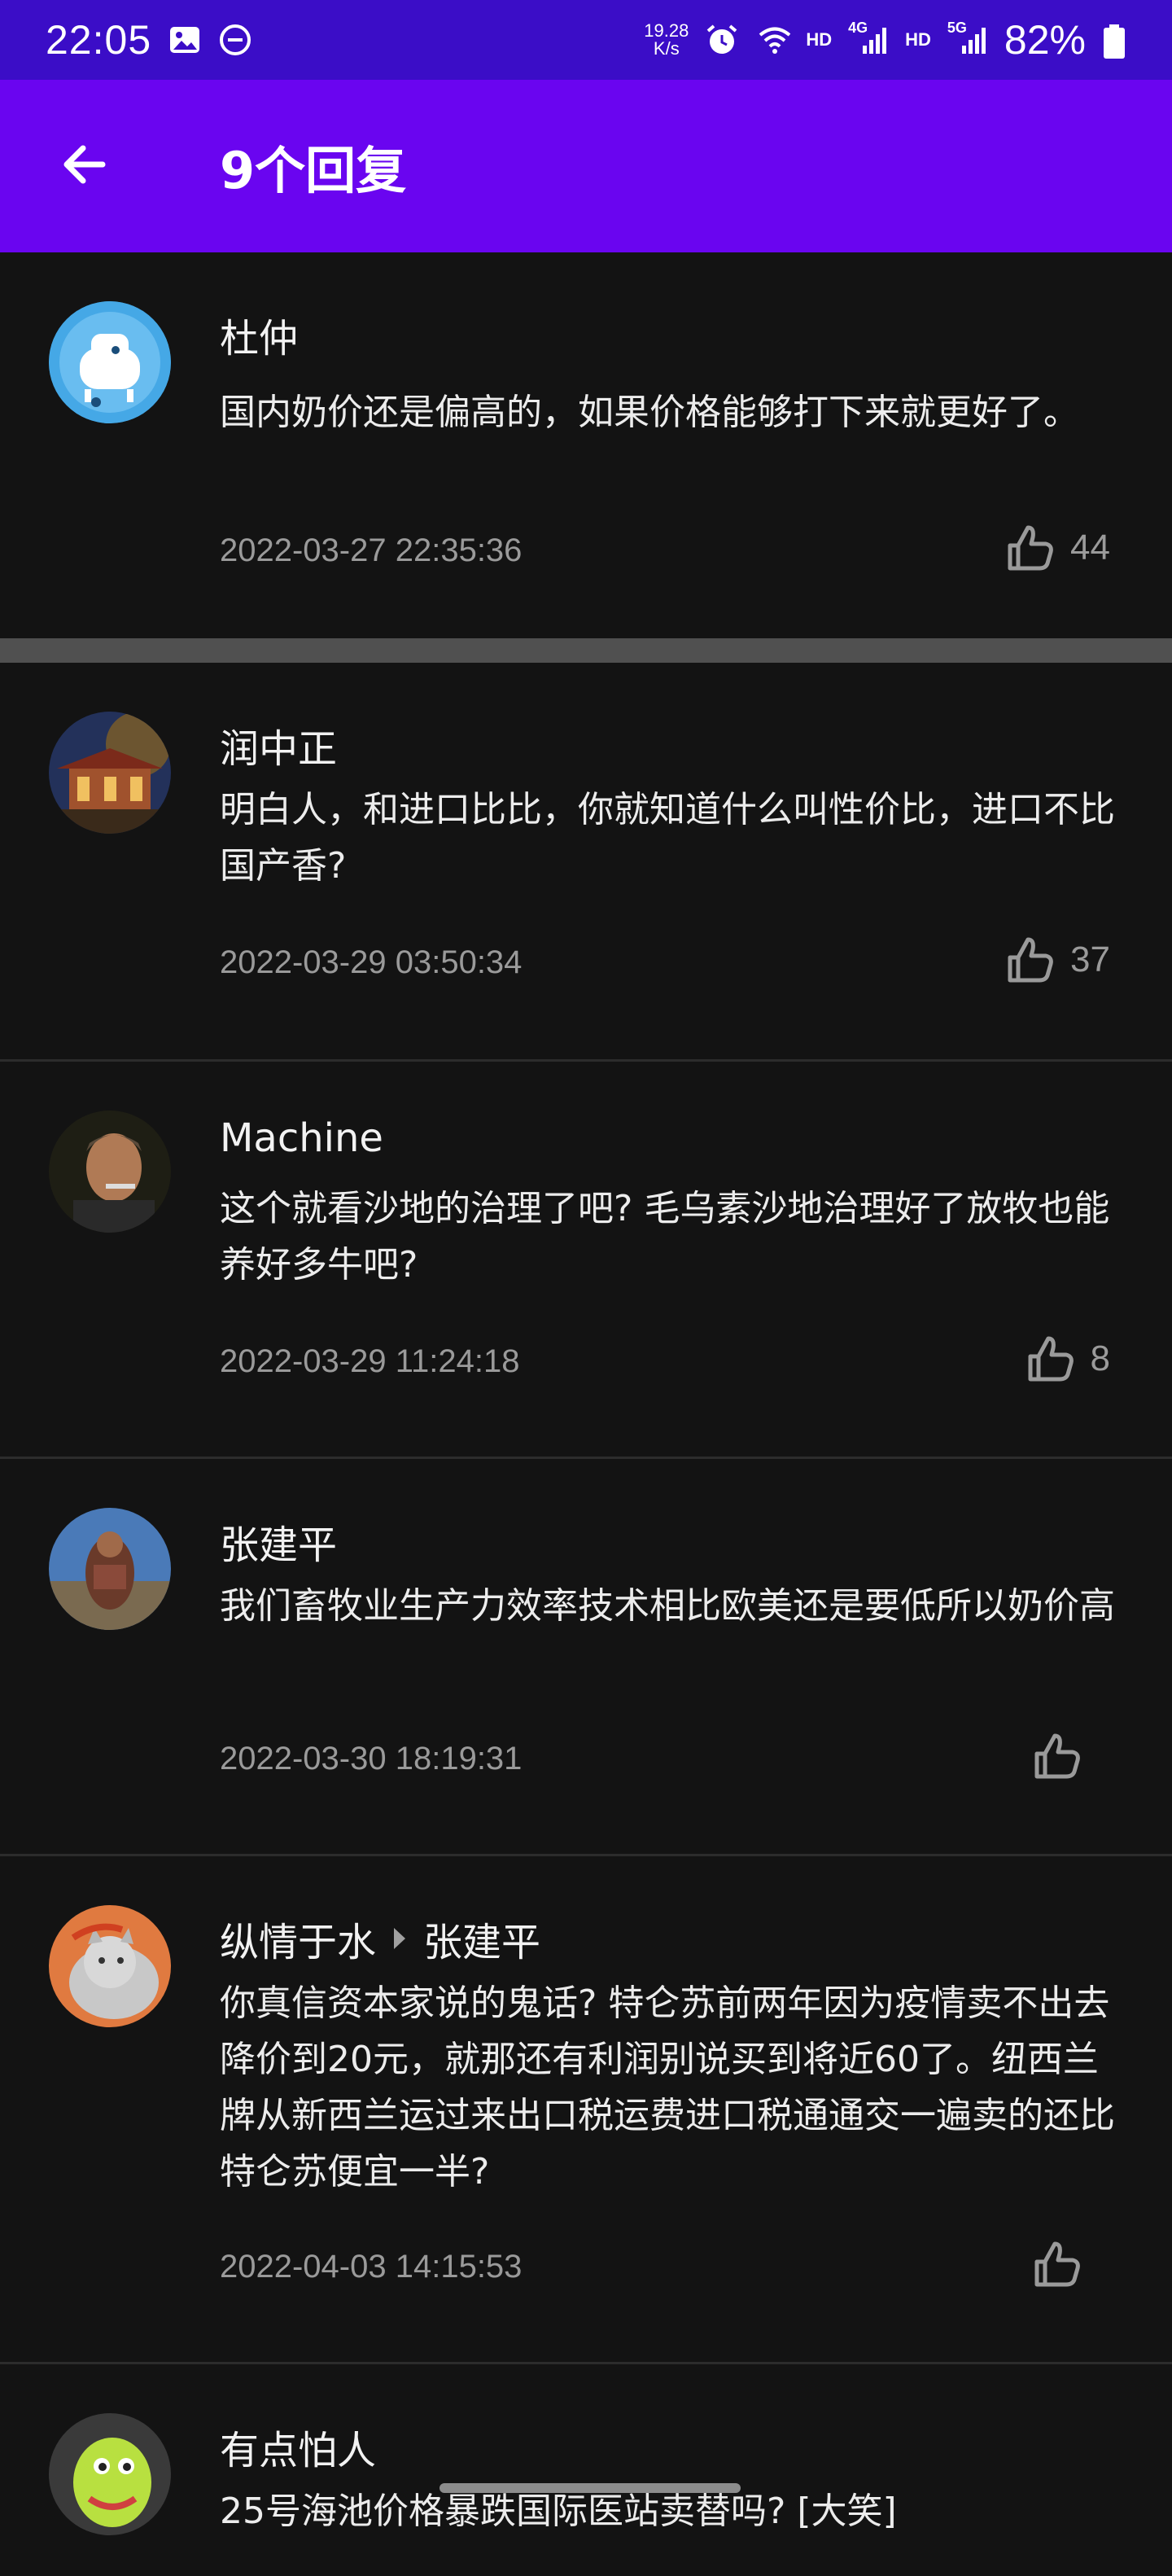  What do you see at coordinates (1058, 960) in the screenshot?
I see `like-button: 37` at bounding box center [1058, 960].